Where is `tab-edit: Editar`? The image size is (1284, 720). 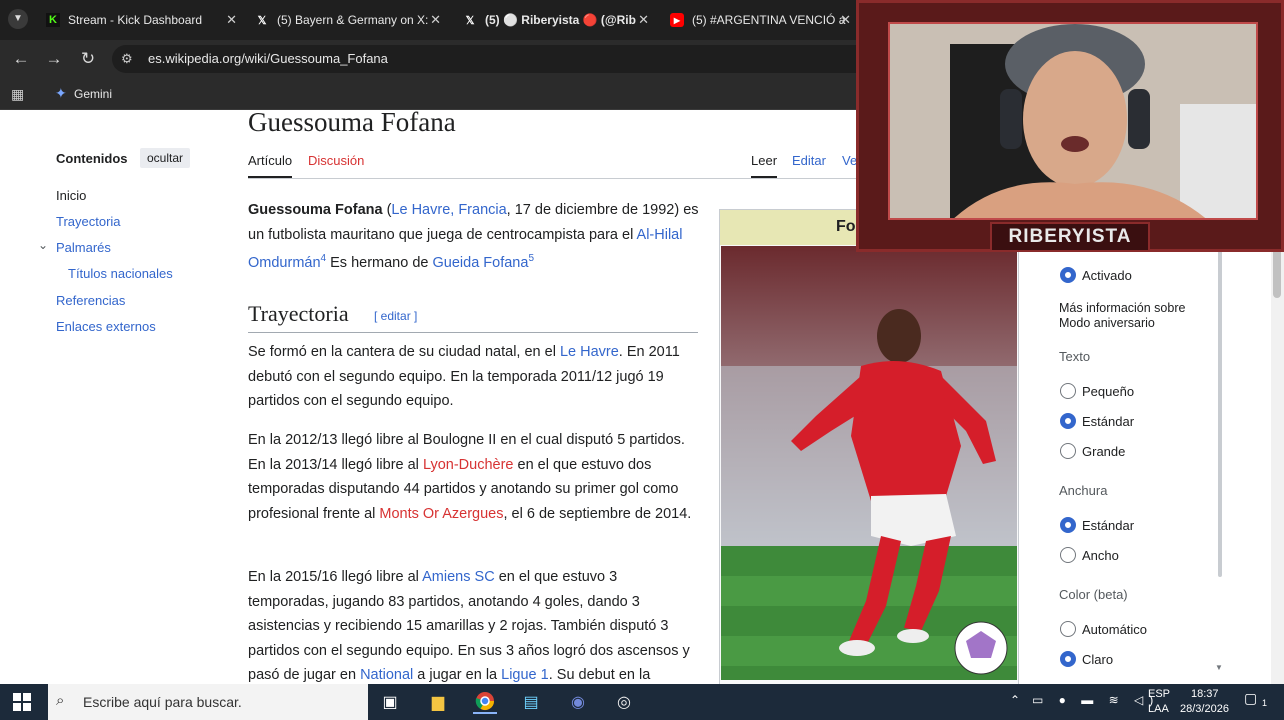 tab-edit: Editar is located at coordinates (809, 160).